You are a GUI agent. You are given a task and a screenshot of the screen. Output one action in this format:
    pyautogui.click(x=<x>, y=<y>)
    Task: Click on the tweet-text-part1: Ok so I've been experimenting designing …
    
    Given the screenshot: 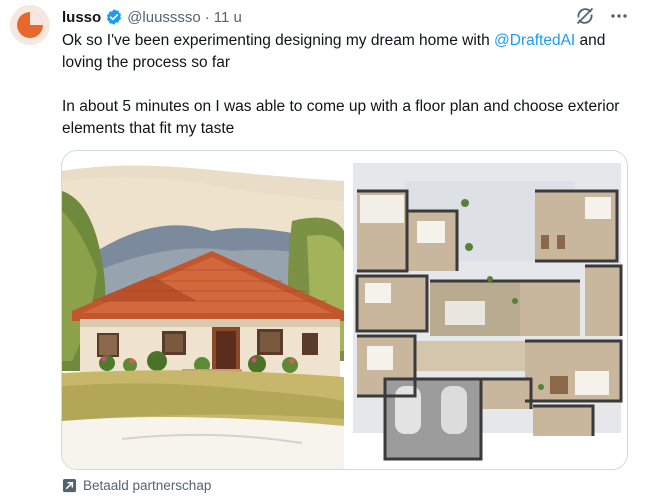 What is the action you would take?
    pyautogui.click(x=278, y=40)
    